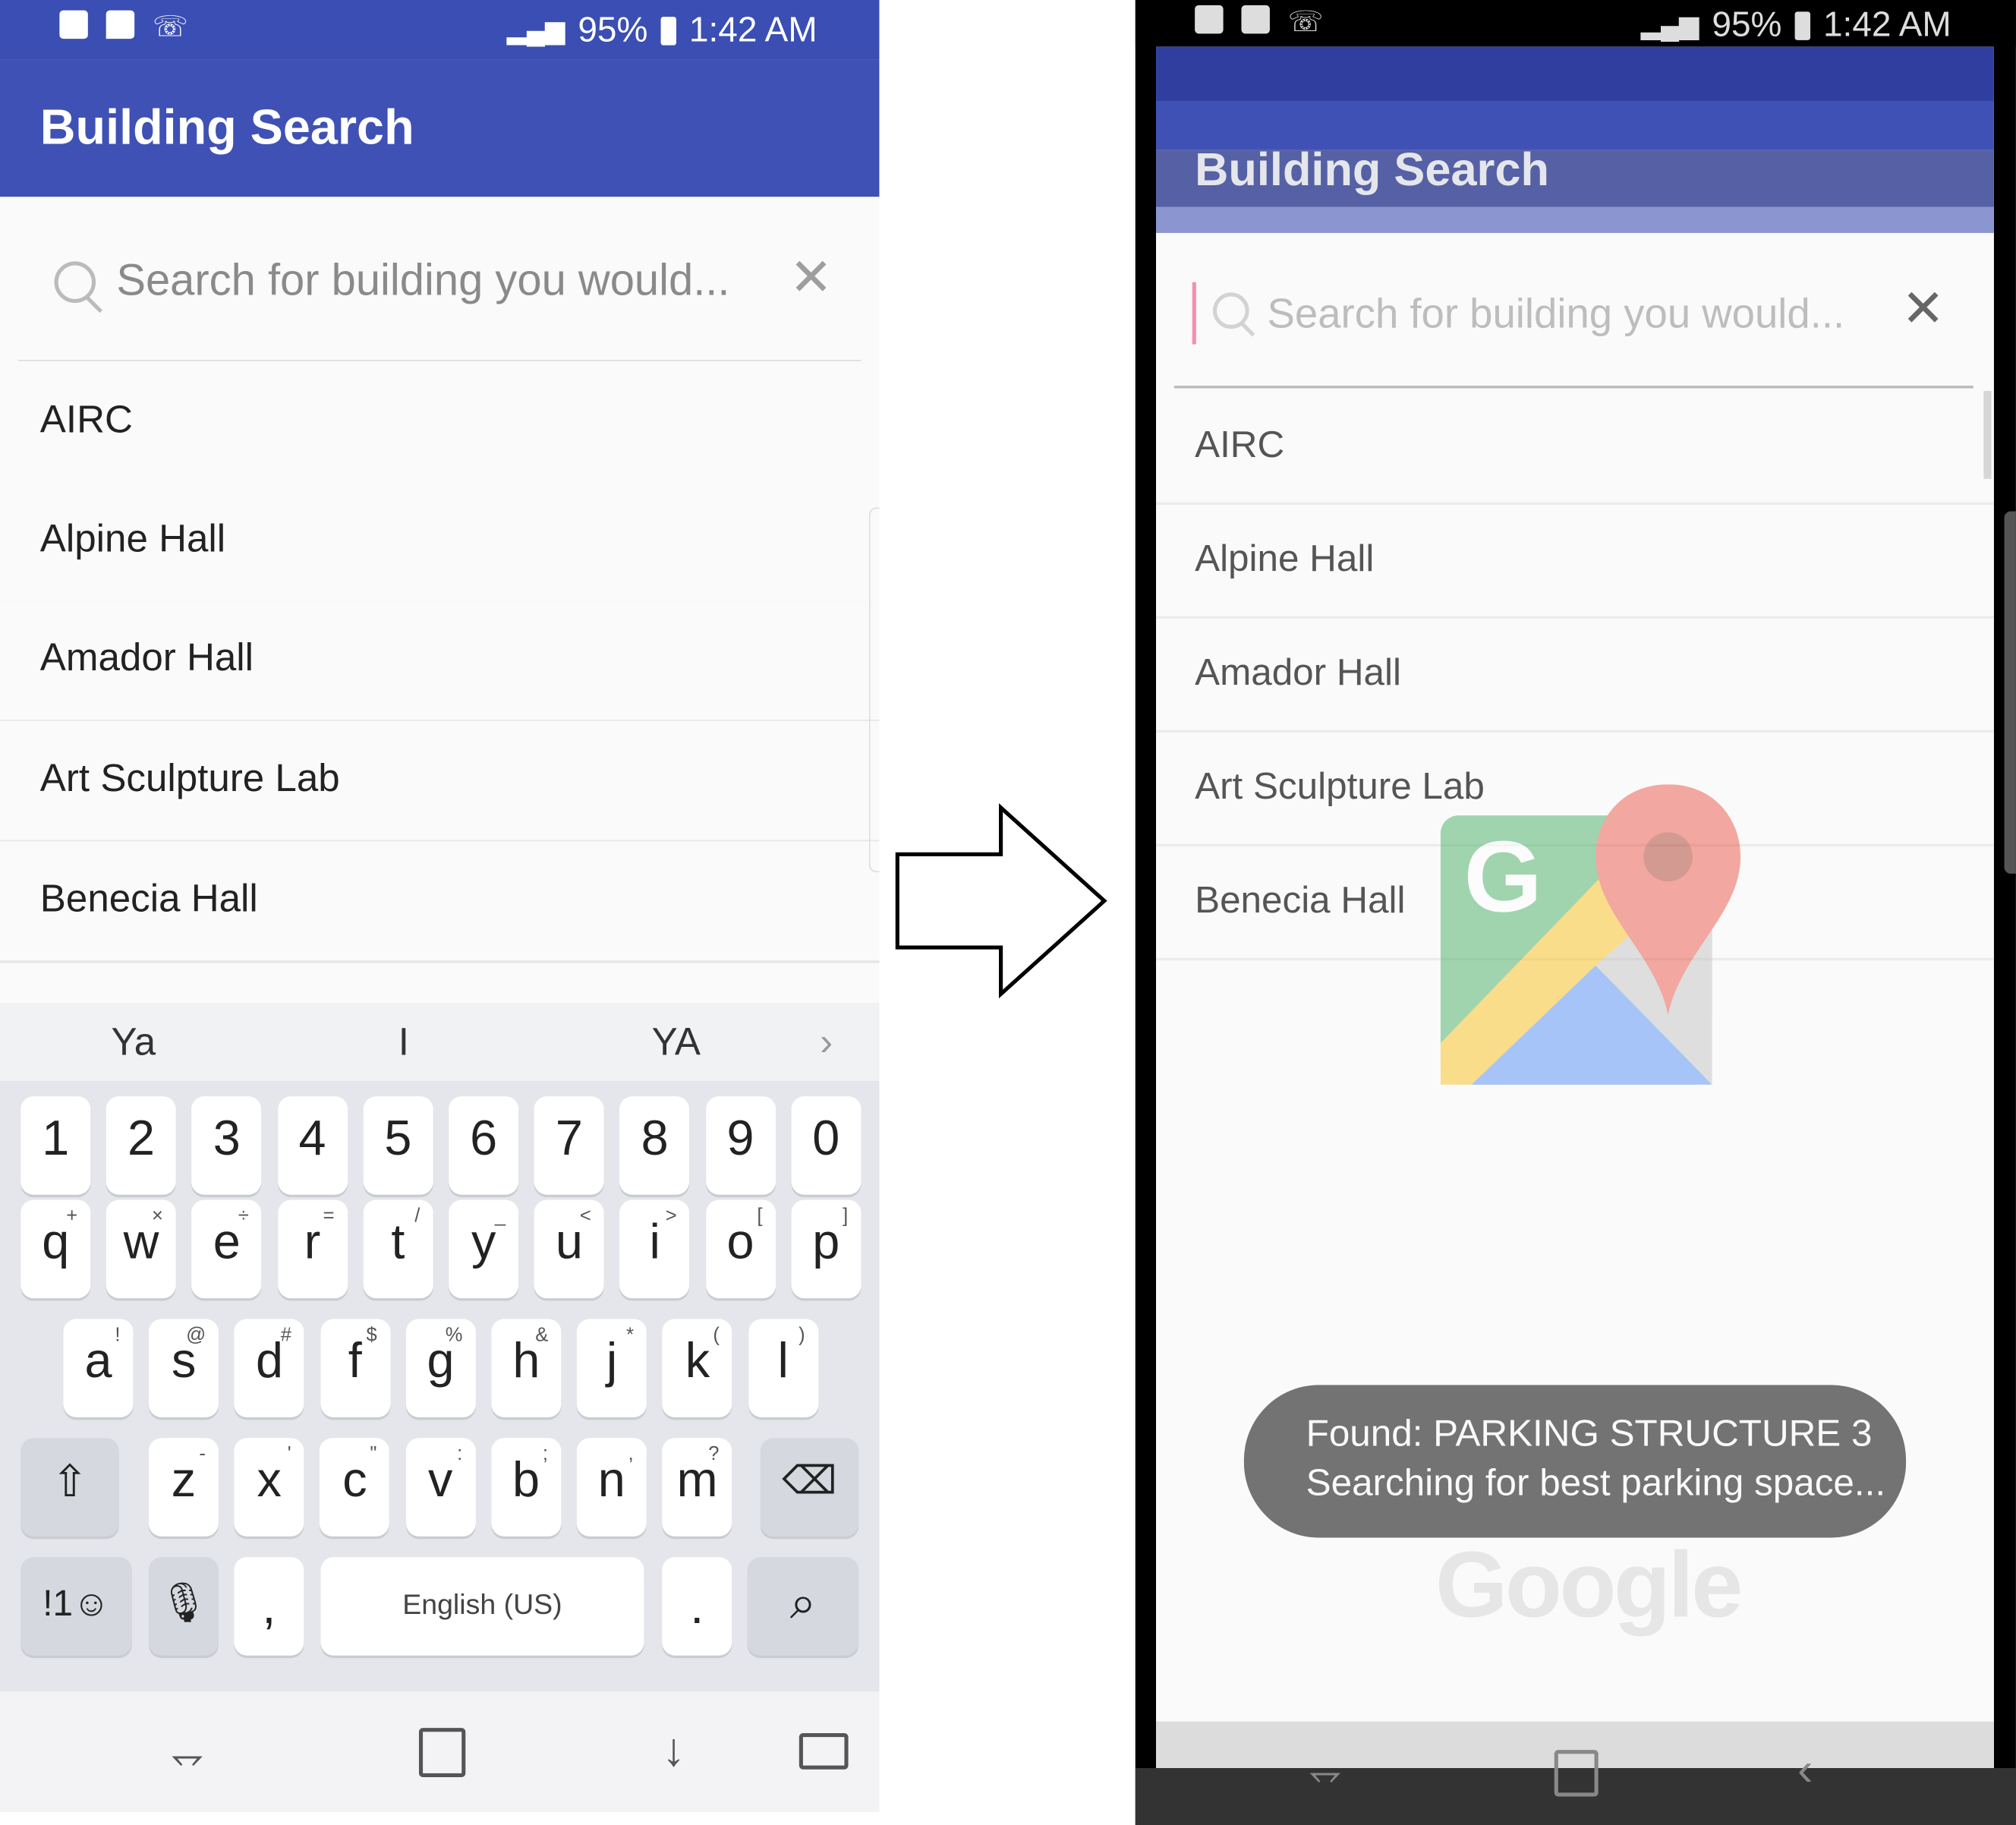 The height and width of the screenshot is (1825, 2016). Describe the element at coordinates (141, 1249) in the screenshot. I see `key-letter: w ×` at that location.